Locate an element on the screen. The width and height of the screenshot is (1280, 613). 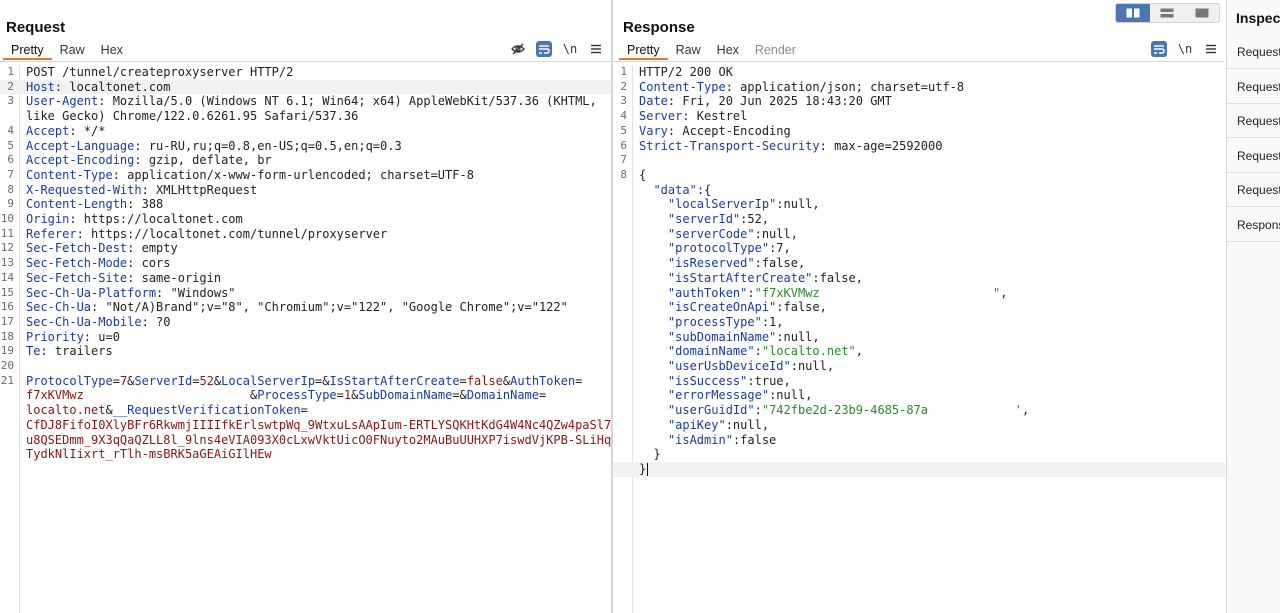
single-pane-layout-icon is located at coordinates (1202, 13).